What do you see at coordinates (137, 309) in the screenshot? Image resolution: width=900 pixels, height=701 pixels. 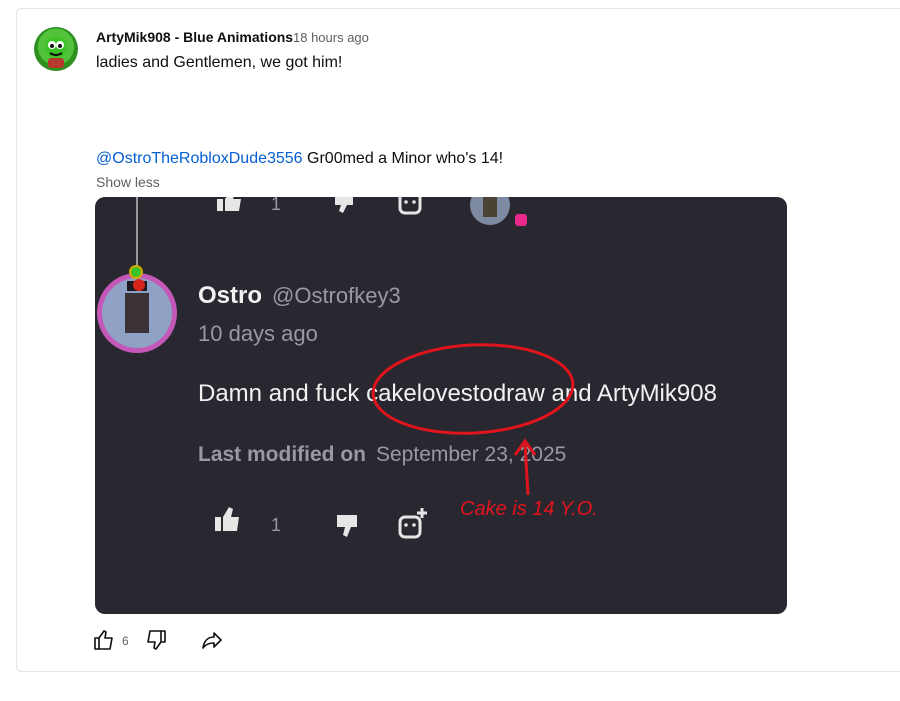 I see `screenshot-user-avatar` at bounding box center [137, 309].